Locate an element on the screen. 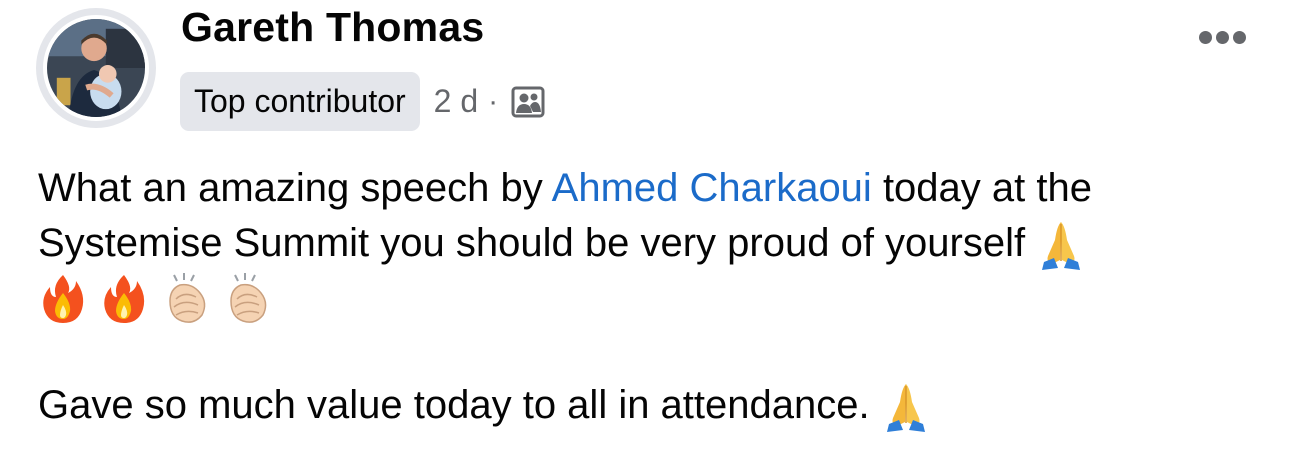  avatar-photo-icon is located at coordinates (96, 68).